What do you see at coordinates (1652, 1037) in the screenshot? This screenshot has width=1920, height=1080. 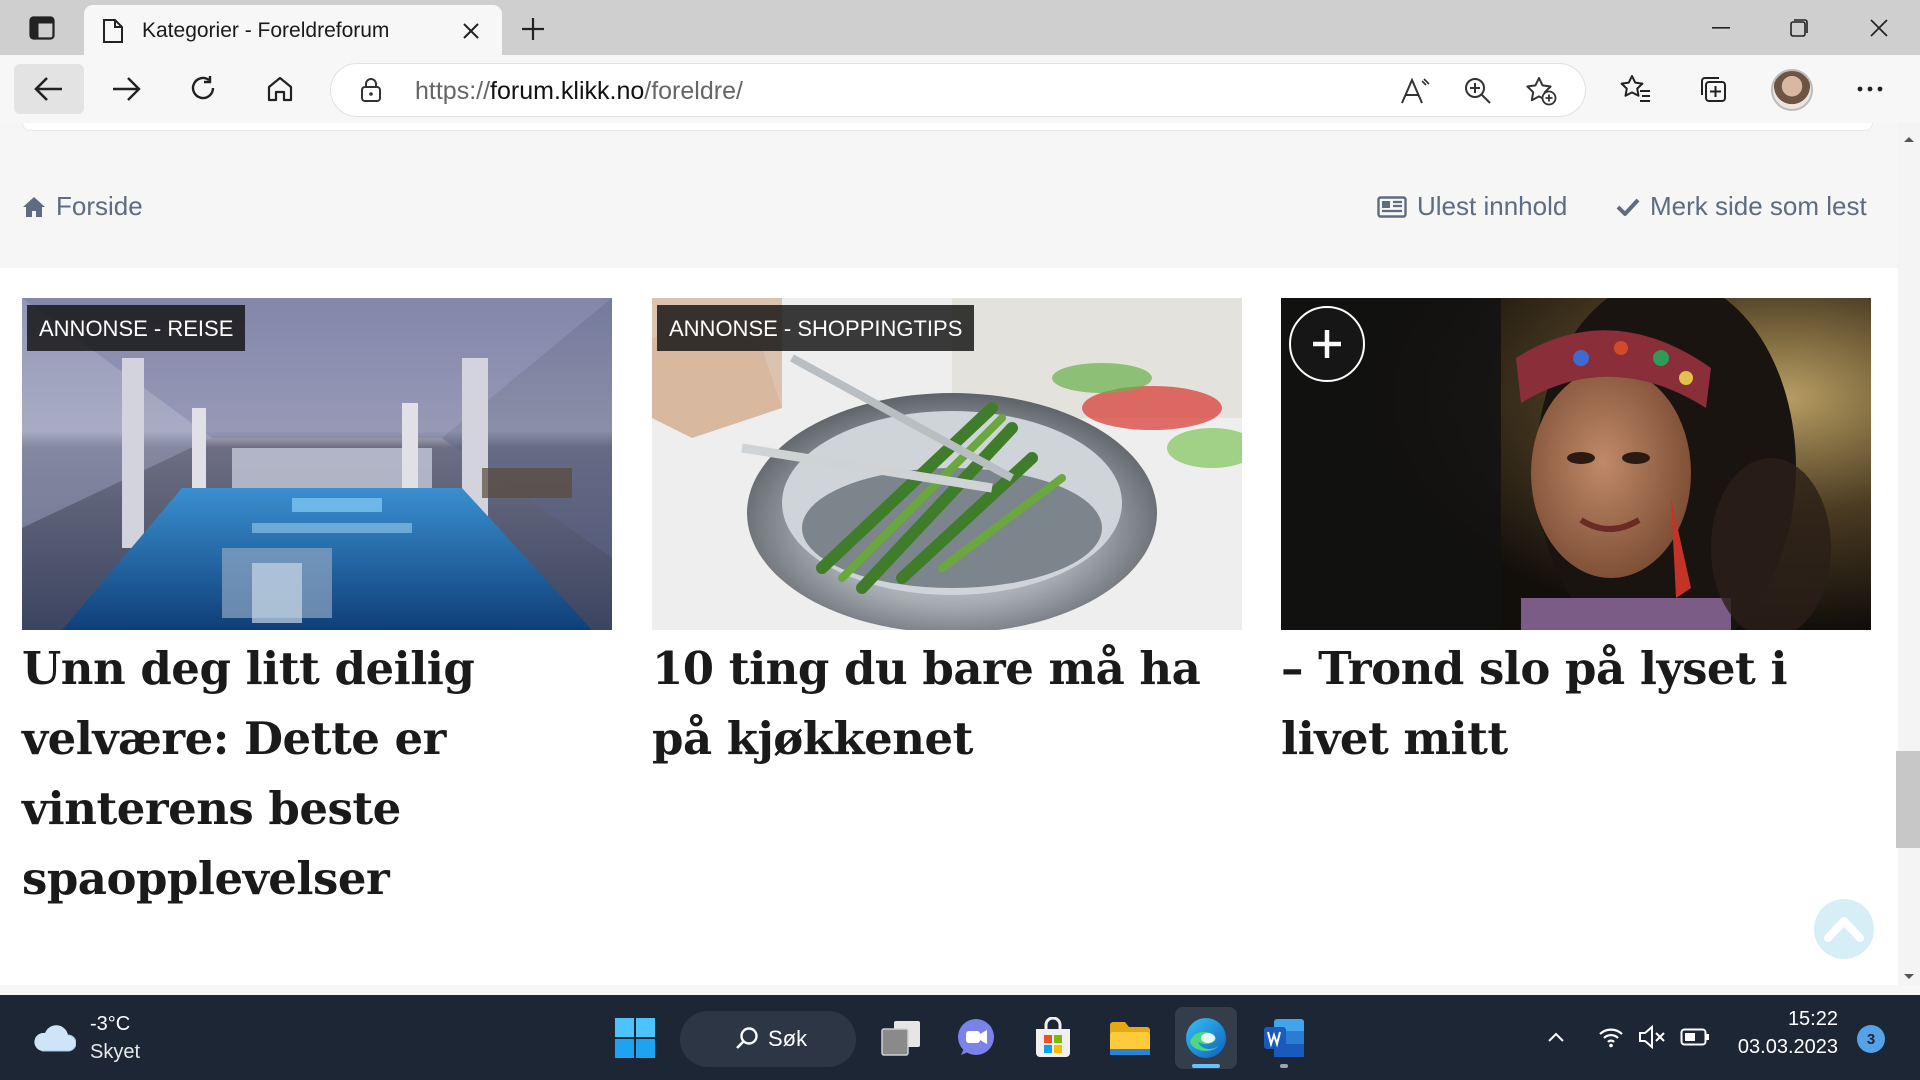 I see `speaker-muted-icon` at bounding box center [1652, 1037].